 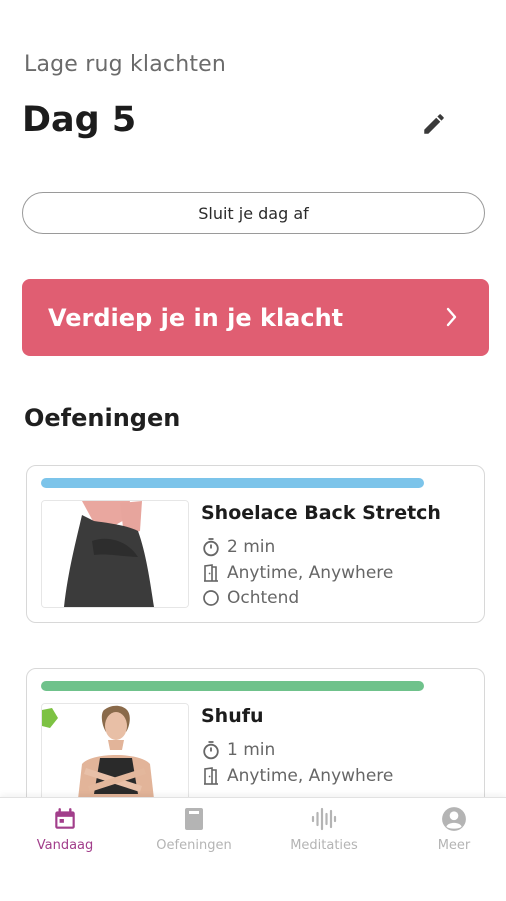 I want to click on pencil-icon, so click(x=434, y=124).